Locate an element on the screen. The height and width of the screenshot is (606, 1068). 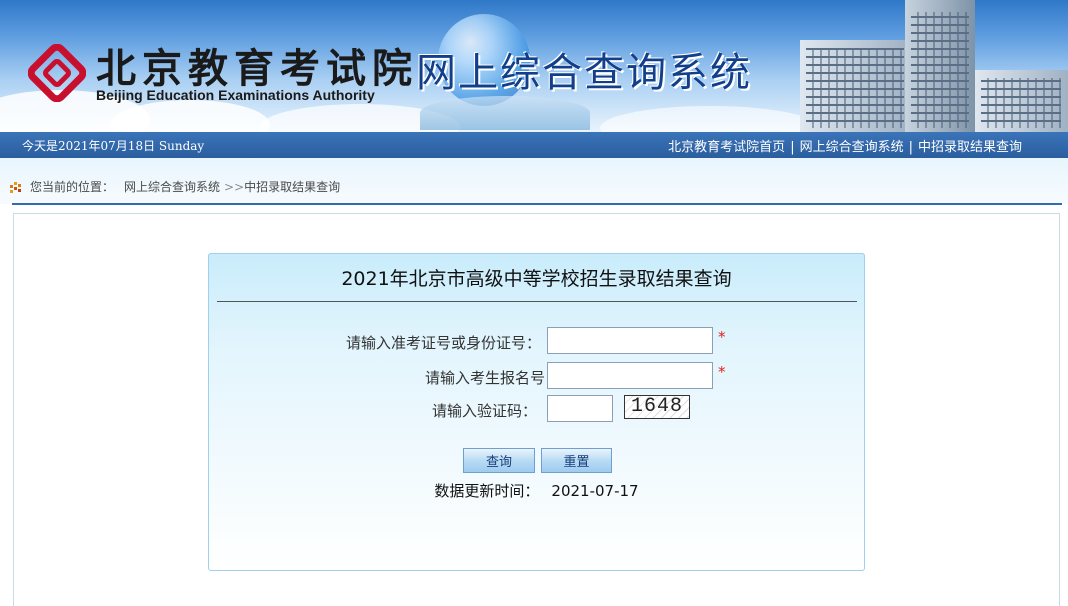
reset-button: 重置 is located at coordinates (576, 460).